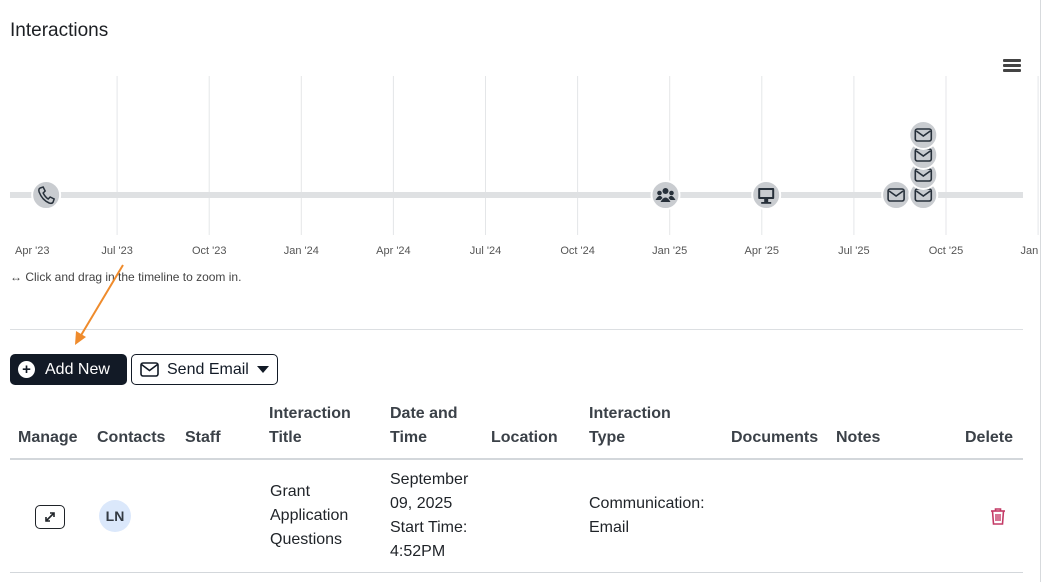 This screenshot has height=582, width=1047. What do you see at coordinates (853, 251) in the screenshot?
I see `timeline-axis-label: Jul '25` at bounding box center [853, 251].